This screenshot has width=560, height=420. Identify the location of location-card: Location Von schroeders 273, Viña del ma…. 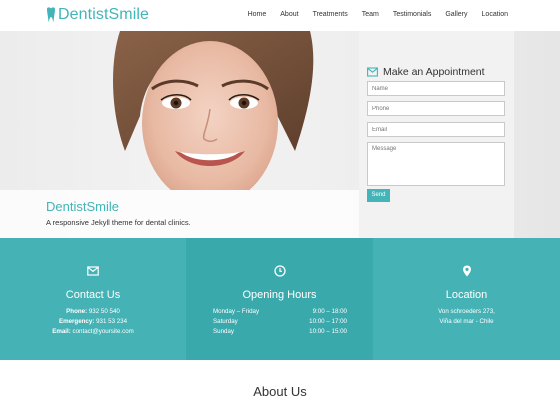
(466, 299).